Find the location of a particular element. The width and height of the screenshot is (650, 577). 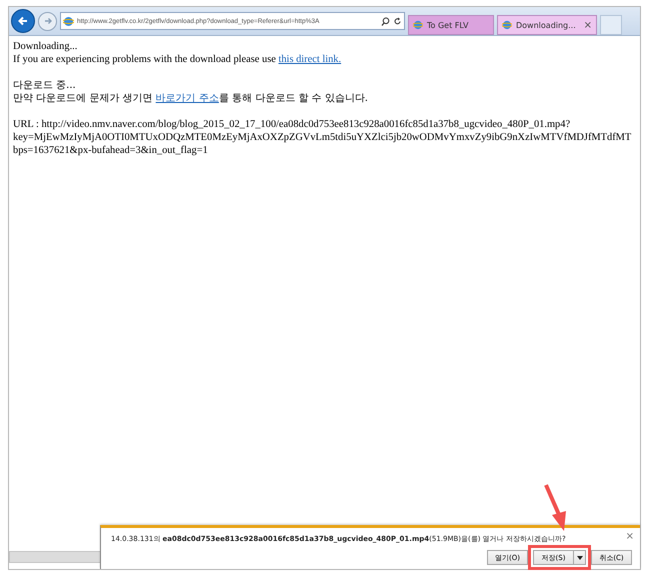

page-text: URL : http://video.nmv.naver.com/blog/blog_2015_02_17_100/ea08dc0d753ee813c928a0016fc85d1a37b8_ugcvideo_480P_01.mp4? is located at coordinates (292, 124).